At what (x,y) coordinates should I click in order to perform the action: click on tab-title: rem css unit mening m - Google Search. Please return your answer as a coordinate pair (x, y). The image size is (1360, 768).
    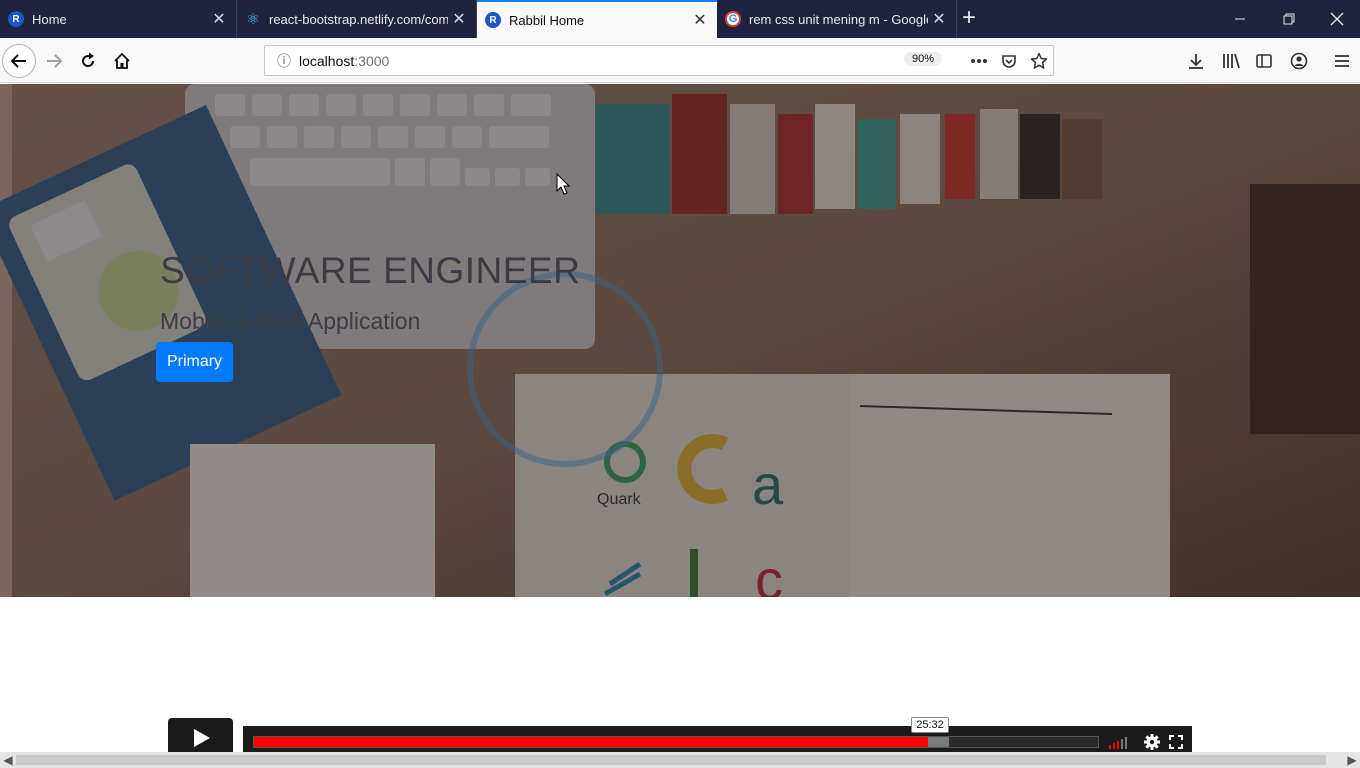
    Looking at the image, I should click on (838, 19).